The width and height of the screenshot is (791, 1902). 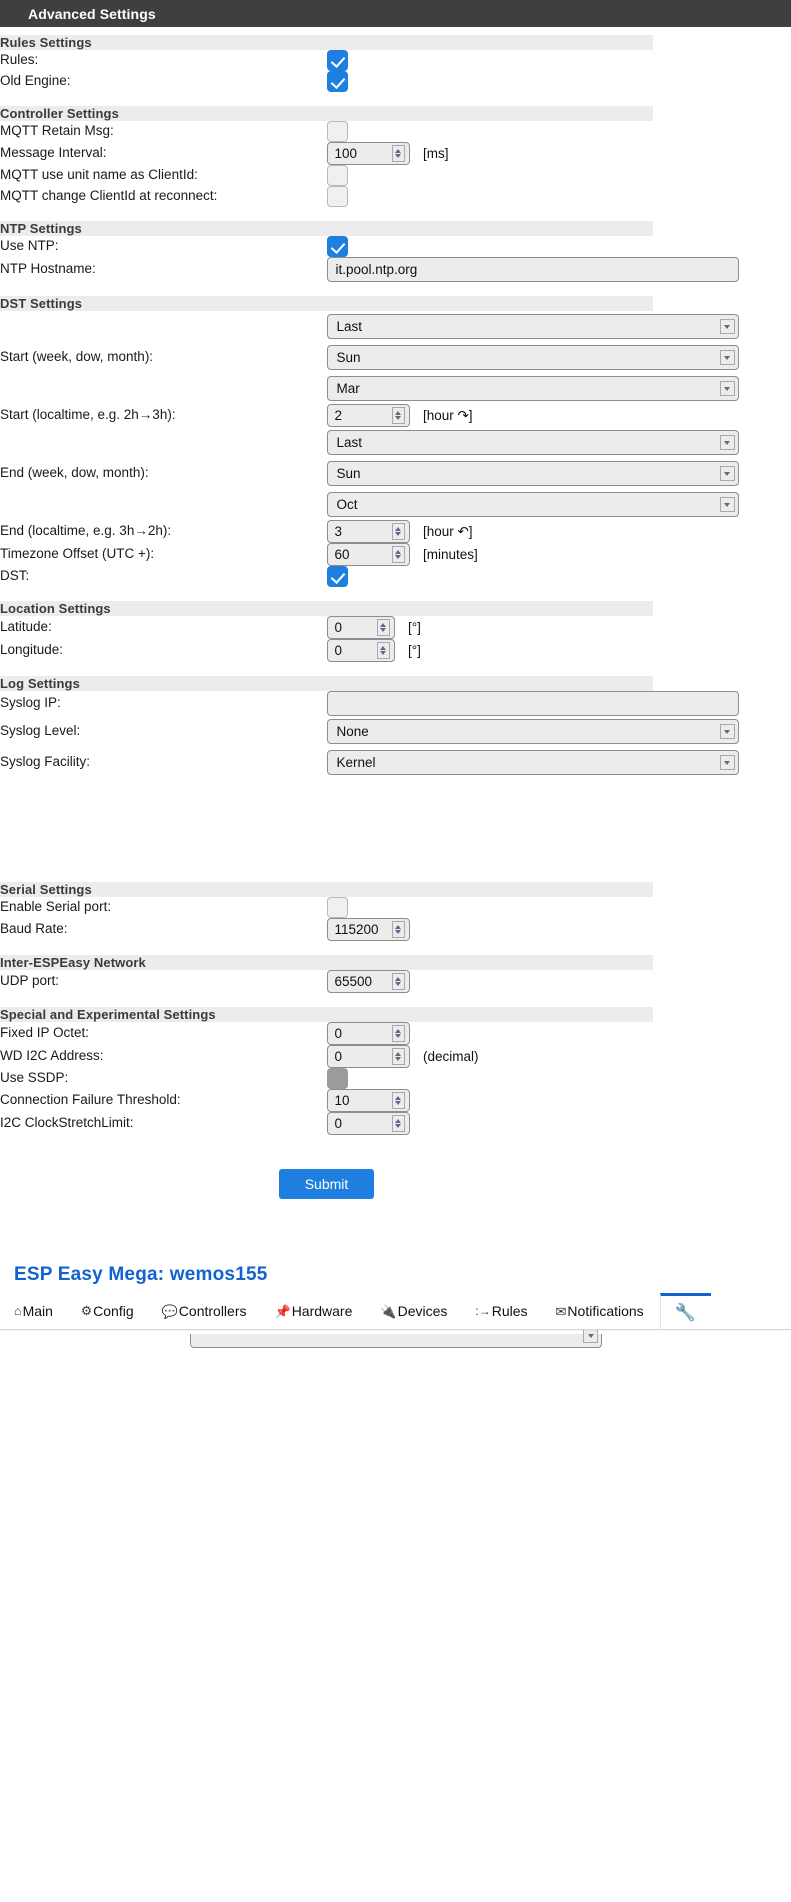 I want to click on use-ssdp-checkbox, so click(x=337, y=1078).